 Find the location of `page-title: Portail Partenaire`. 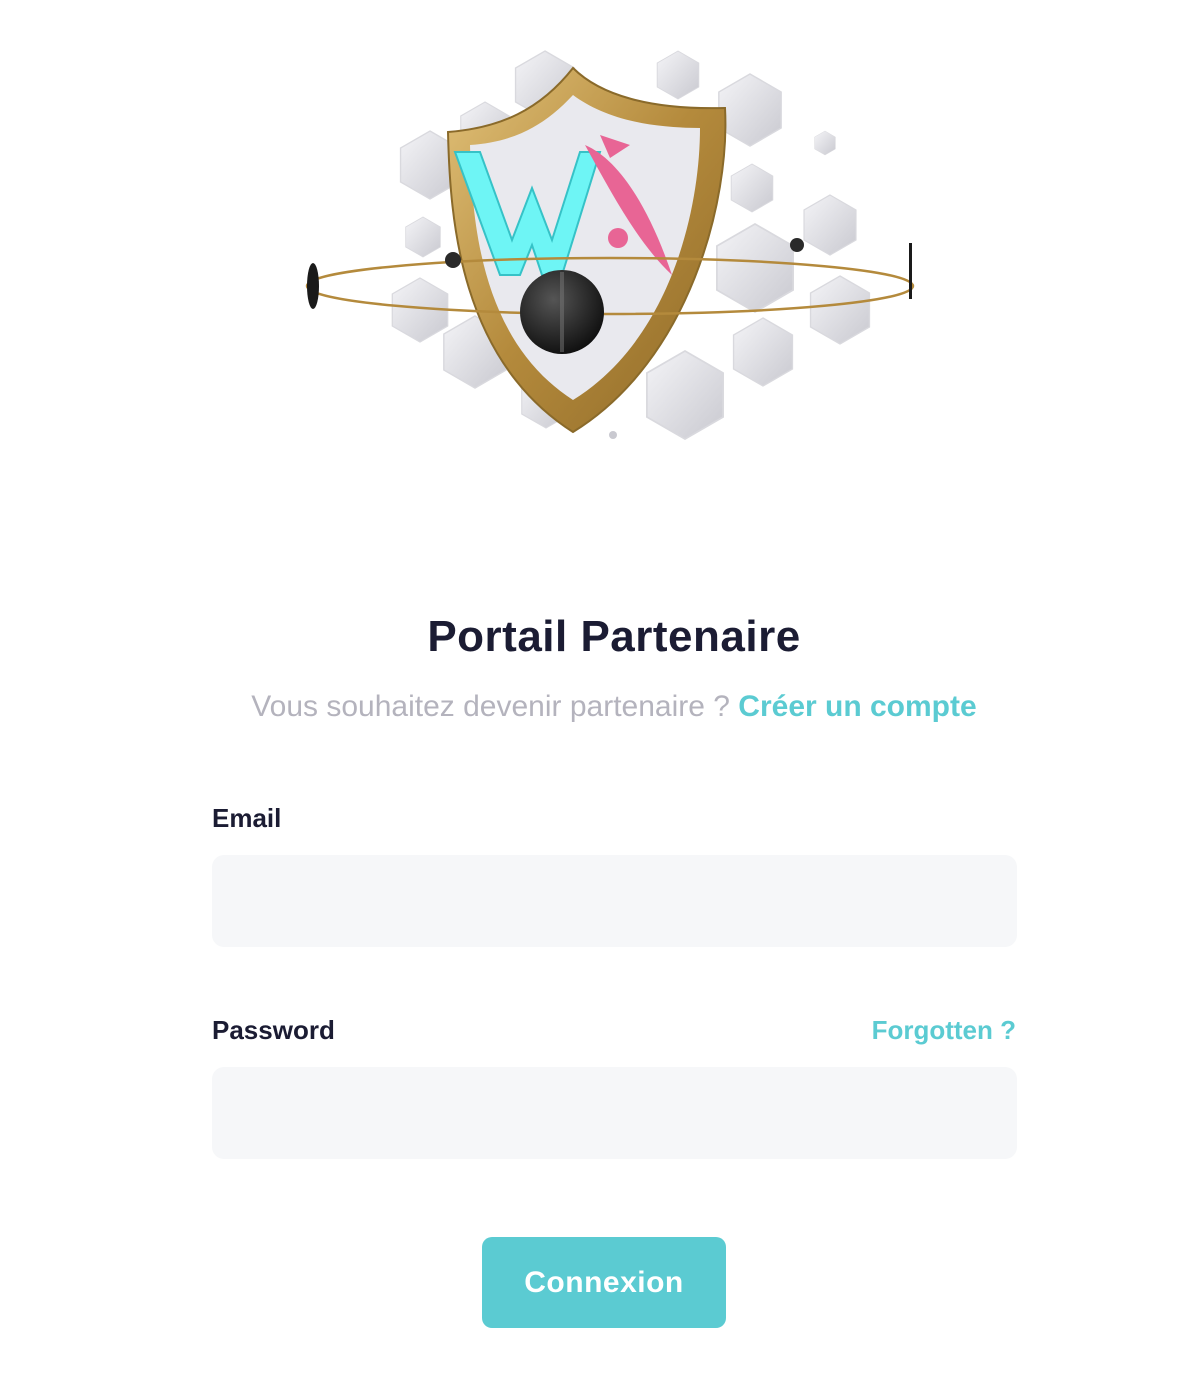

page-title: Portail Partenaire is located at coordinates (614, 636).